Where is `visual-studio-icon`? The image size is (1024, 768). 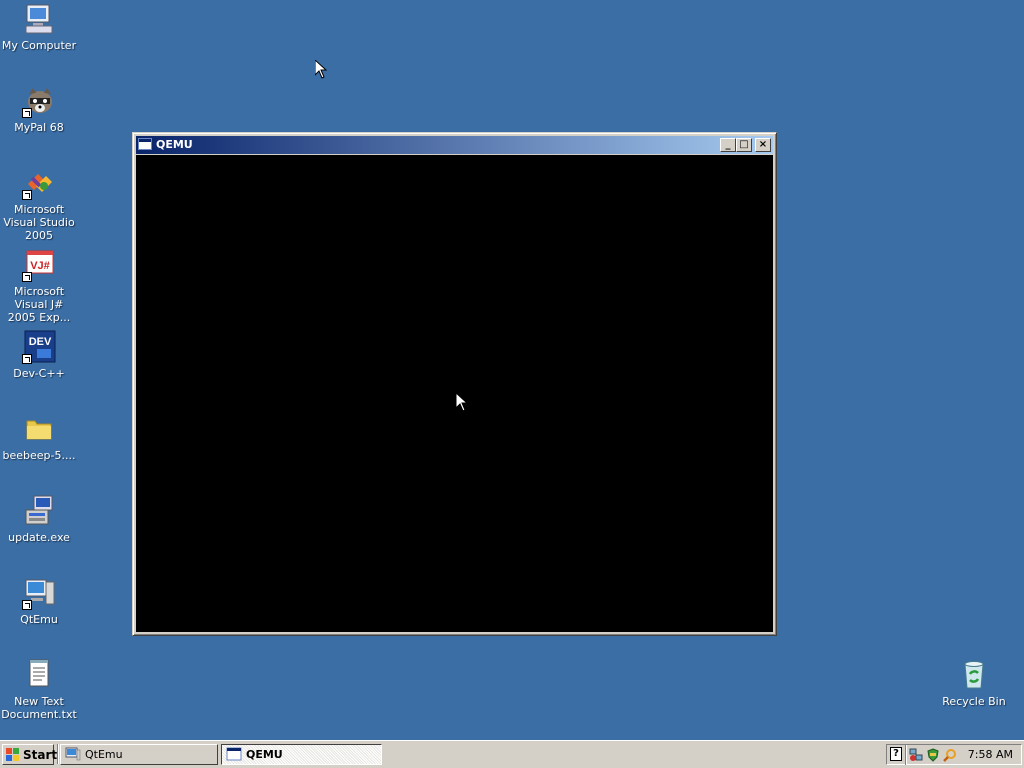 visual-studio-icon is located at coordinates (39, 183).